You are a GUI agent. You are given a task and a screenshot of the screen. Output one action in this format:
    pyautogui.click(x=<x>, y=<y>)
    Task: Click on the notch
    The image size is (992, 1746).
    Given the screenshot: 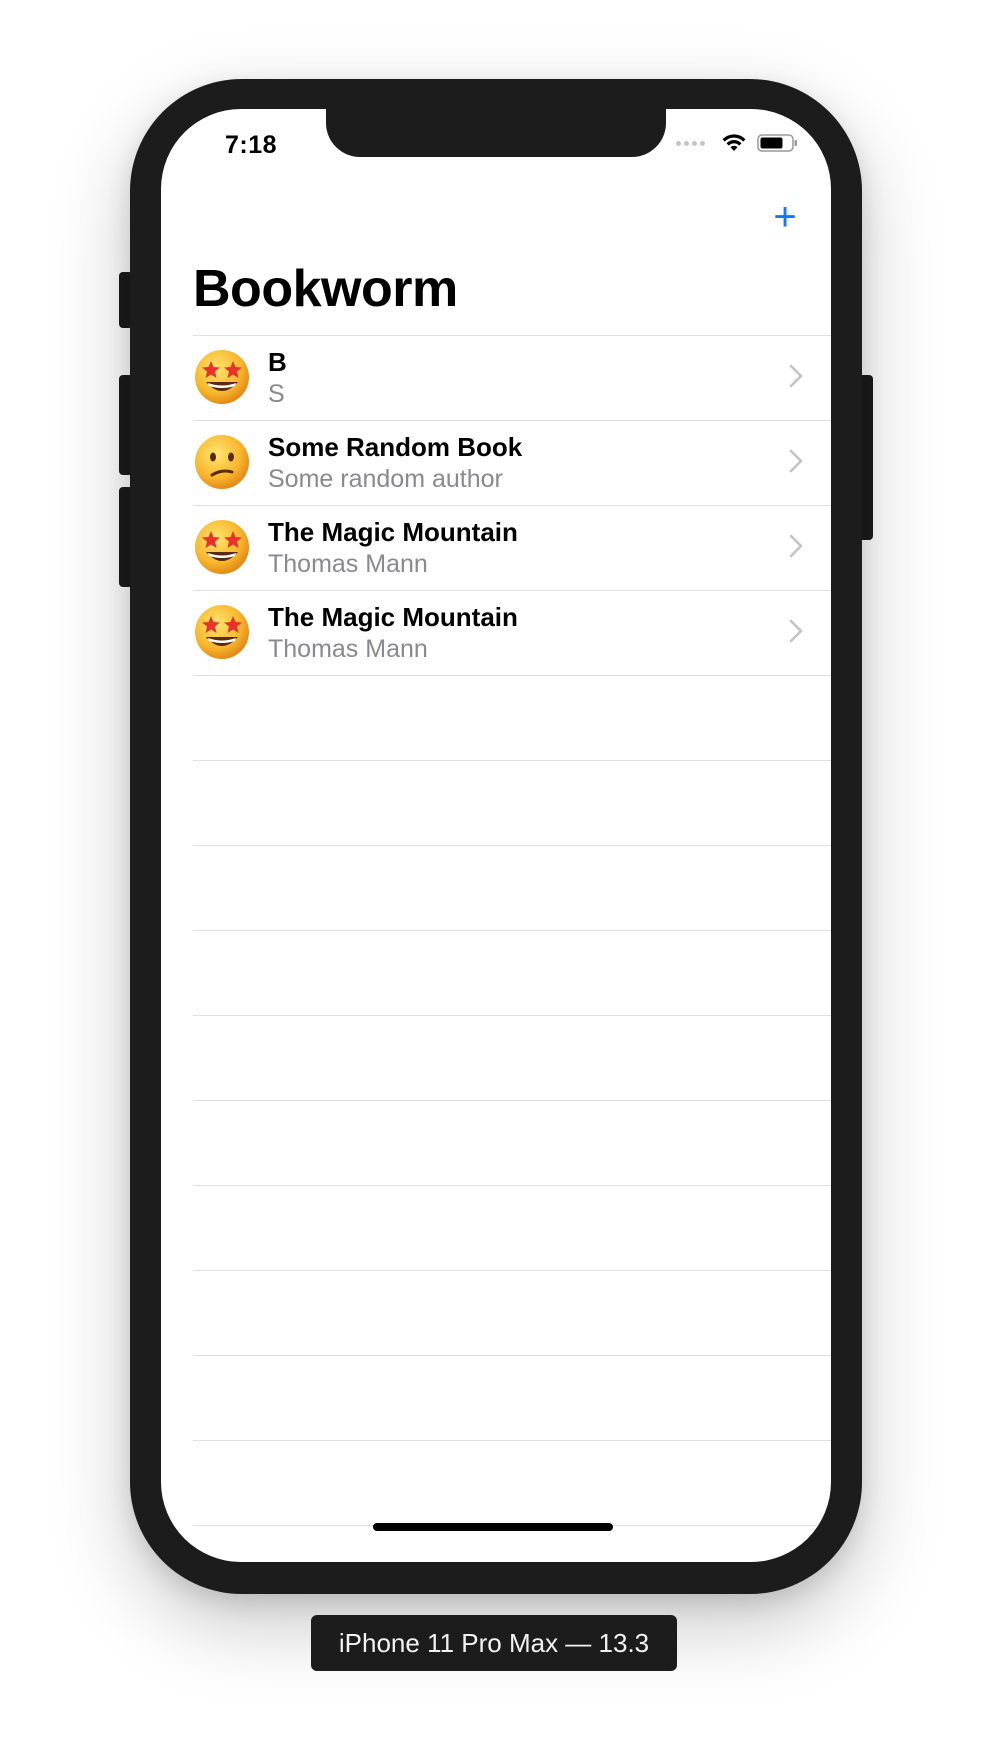 What is the action you would take?
    pyautogui.click(x=496, y=133)
    